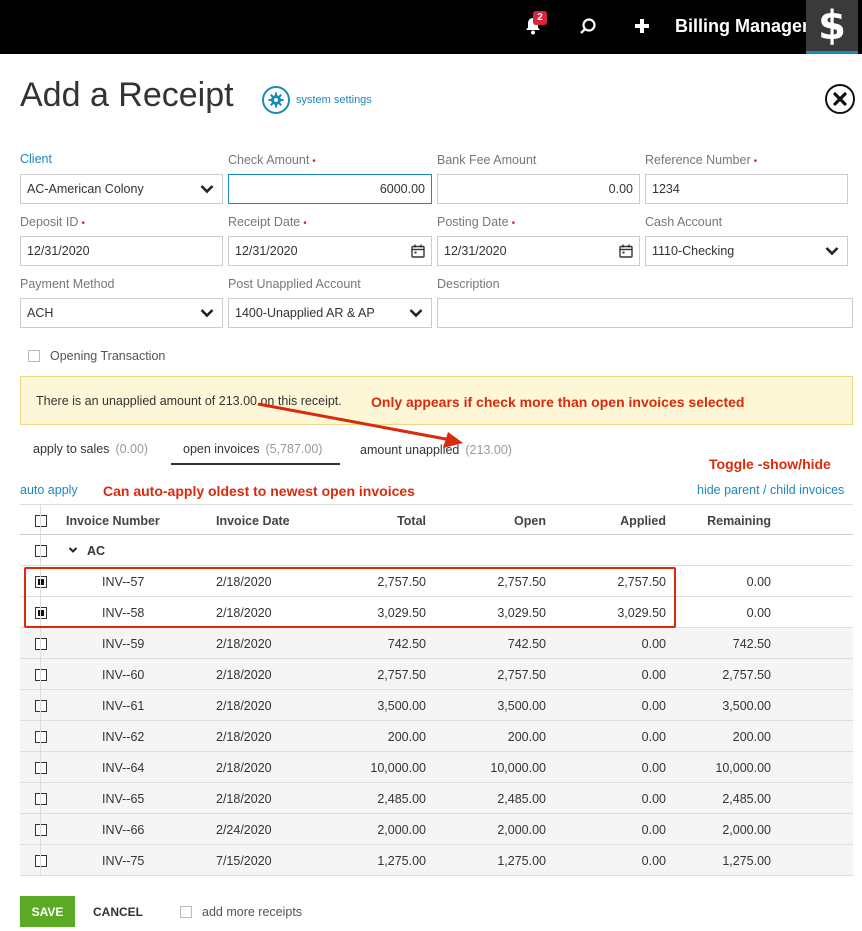 The image size is (862, 931). Describe the element at coordinates (41, 522) in the screenshot. I see `select-all-checkbox` at that location.